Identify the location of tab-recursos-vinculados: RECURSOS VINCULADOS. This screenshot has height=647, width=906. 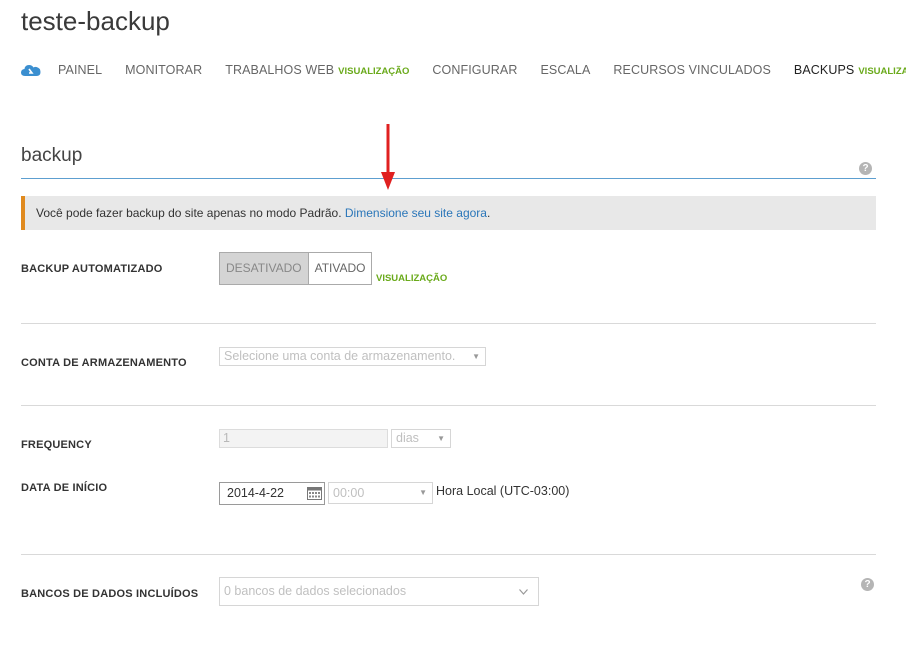
(692, 70).